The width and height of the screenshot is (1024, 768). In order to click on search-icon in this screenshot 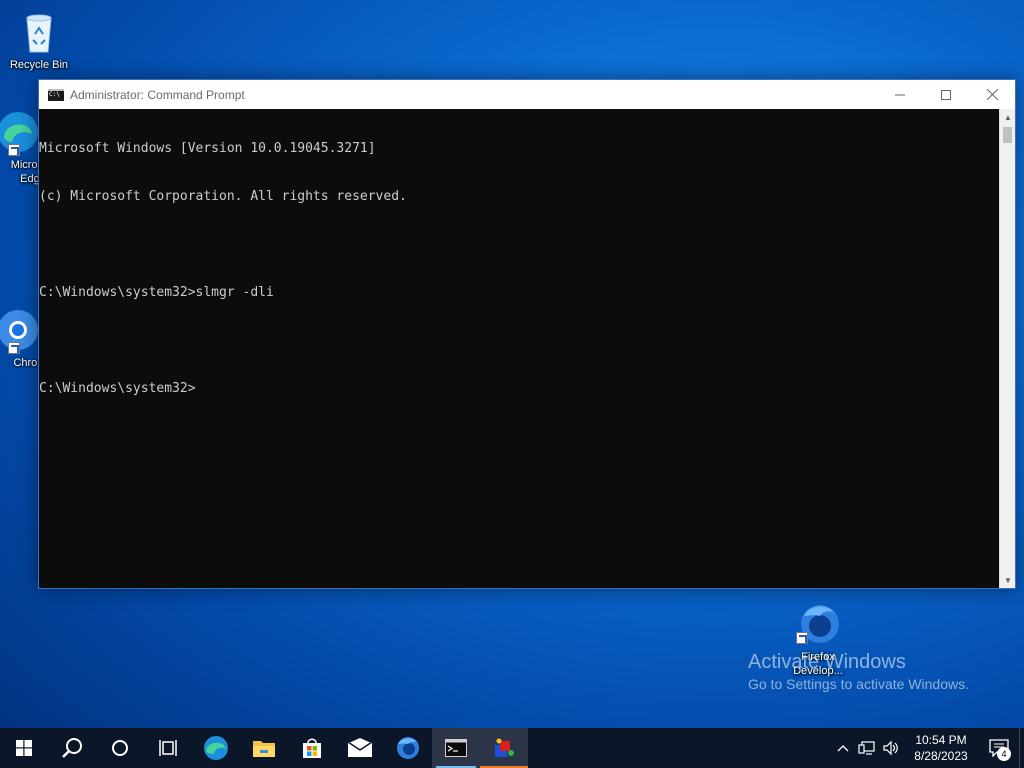, I will do `click(72, 748)`.